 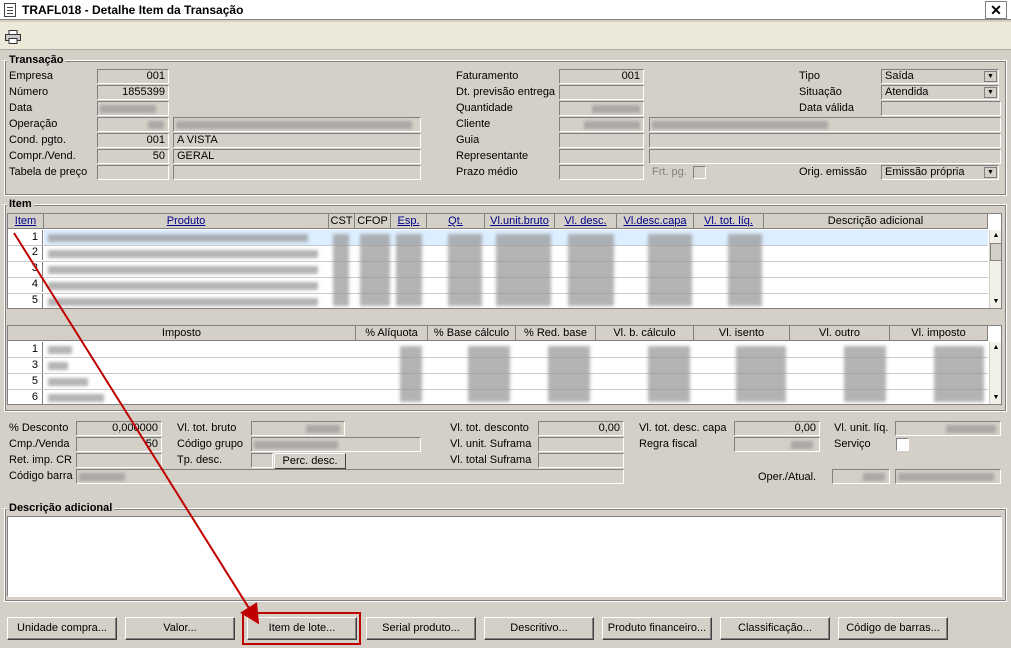 I want to click on situacao-select: Atendida ▼, so click(x=940, y=92).